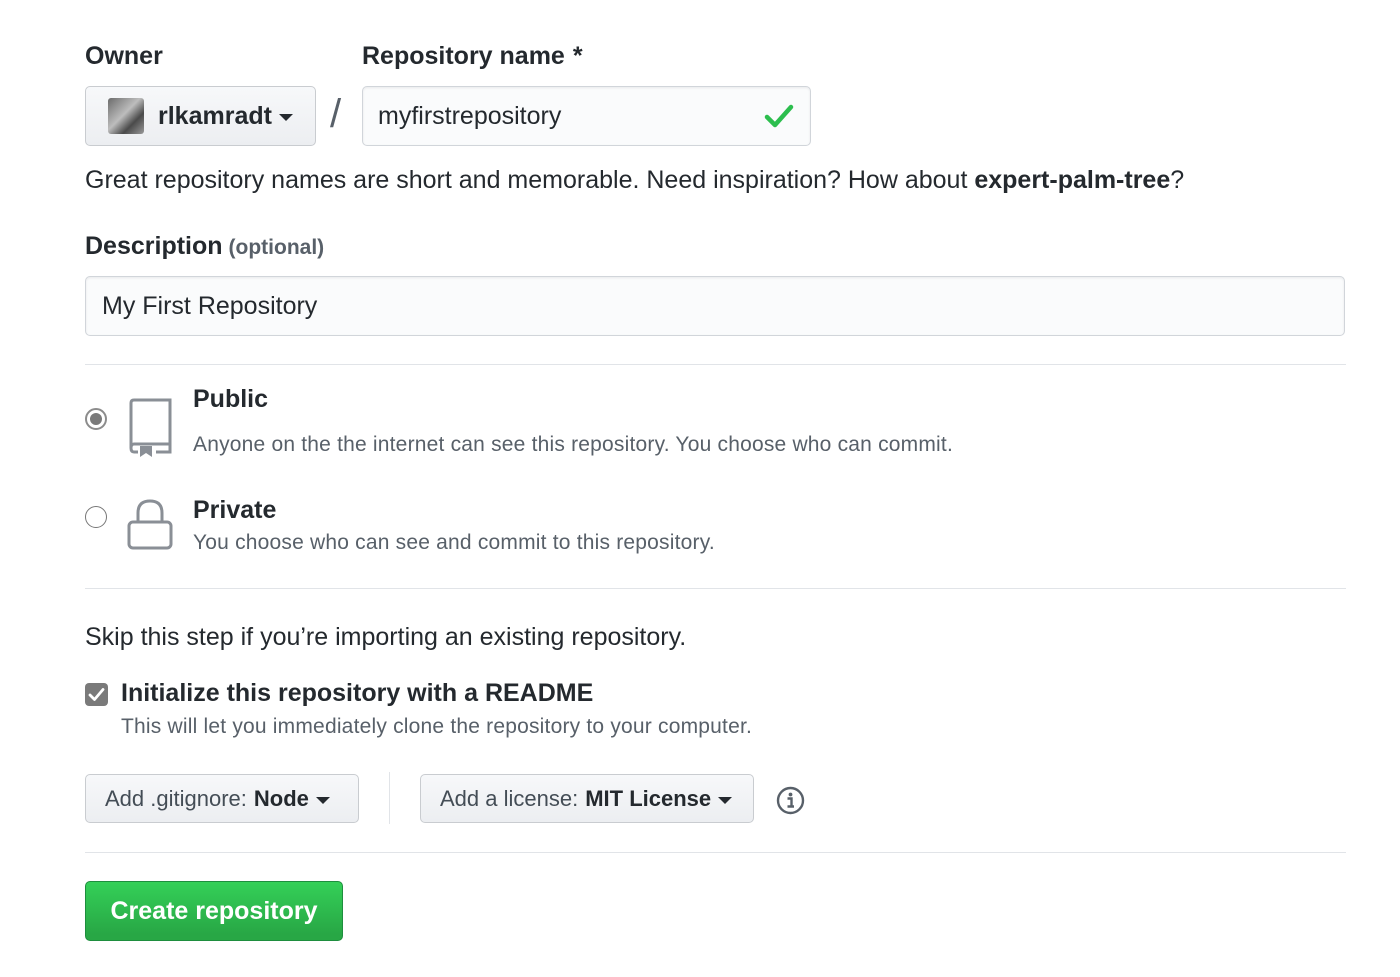 The height and width of the screenshot is (977, 1400). I want to click on checkmark-icon, so click(96, 694).